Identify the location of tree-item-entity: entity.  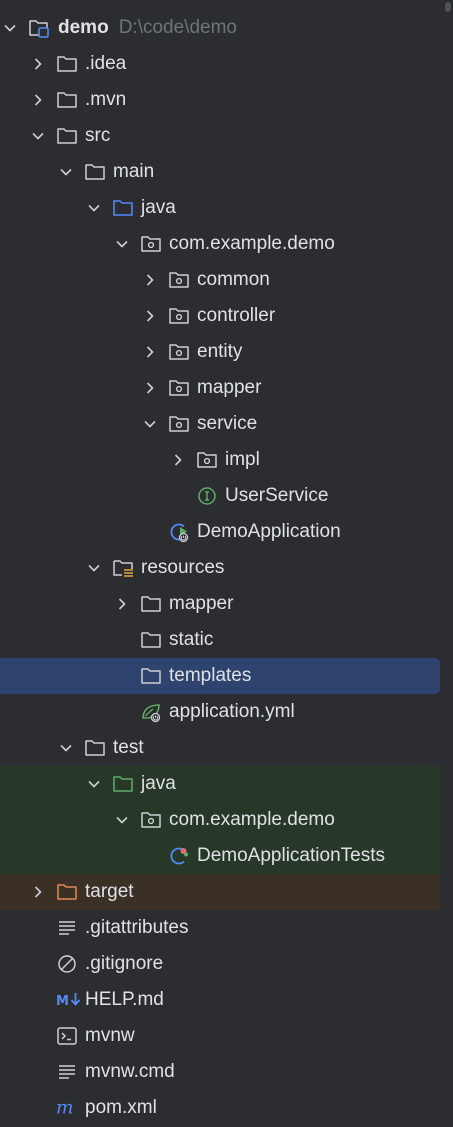
(220, 352).